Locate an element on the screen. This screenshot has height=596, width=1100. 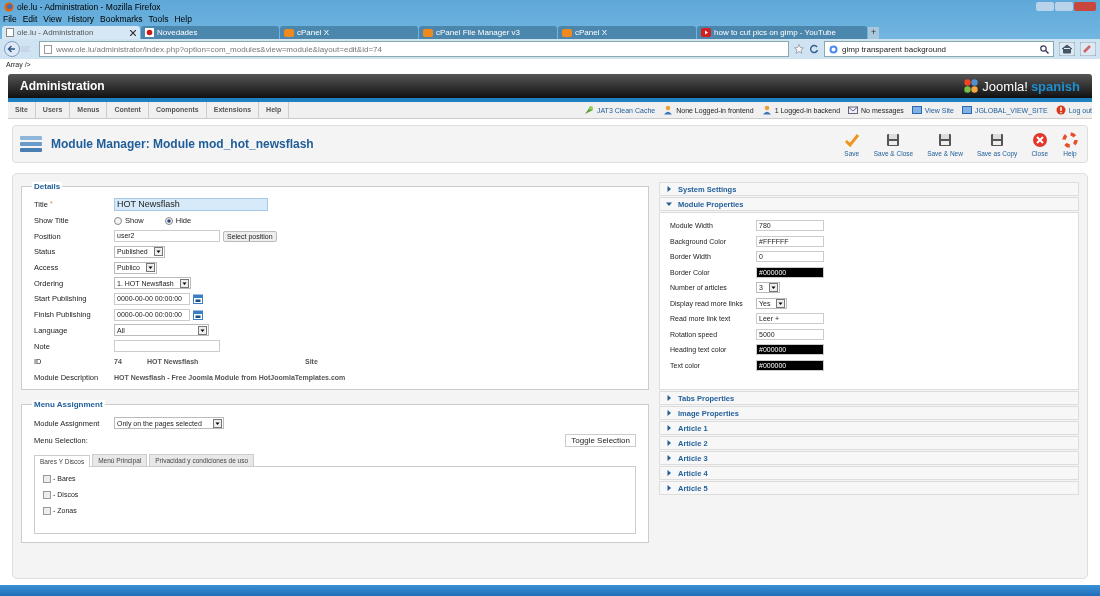
browser-tab: ole.lu - Administration is located at coordinates (71, 32).